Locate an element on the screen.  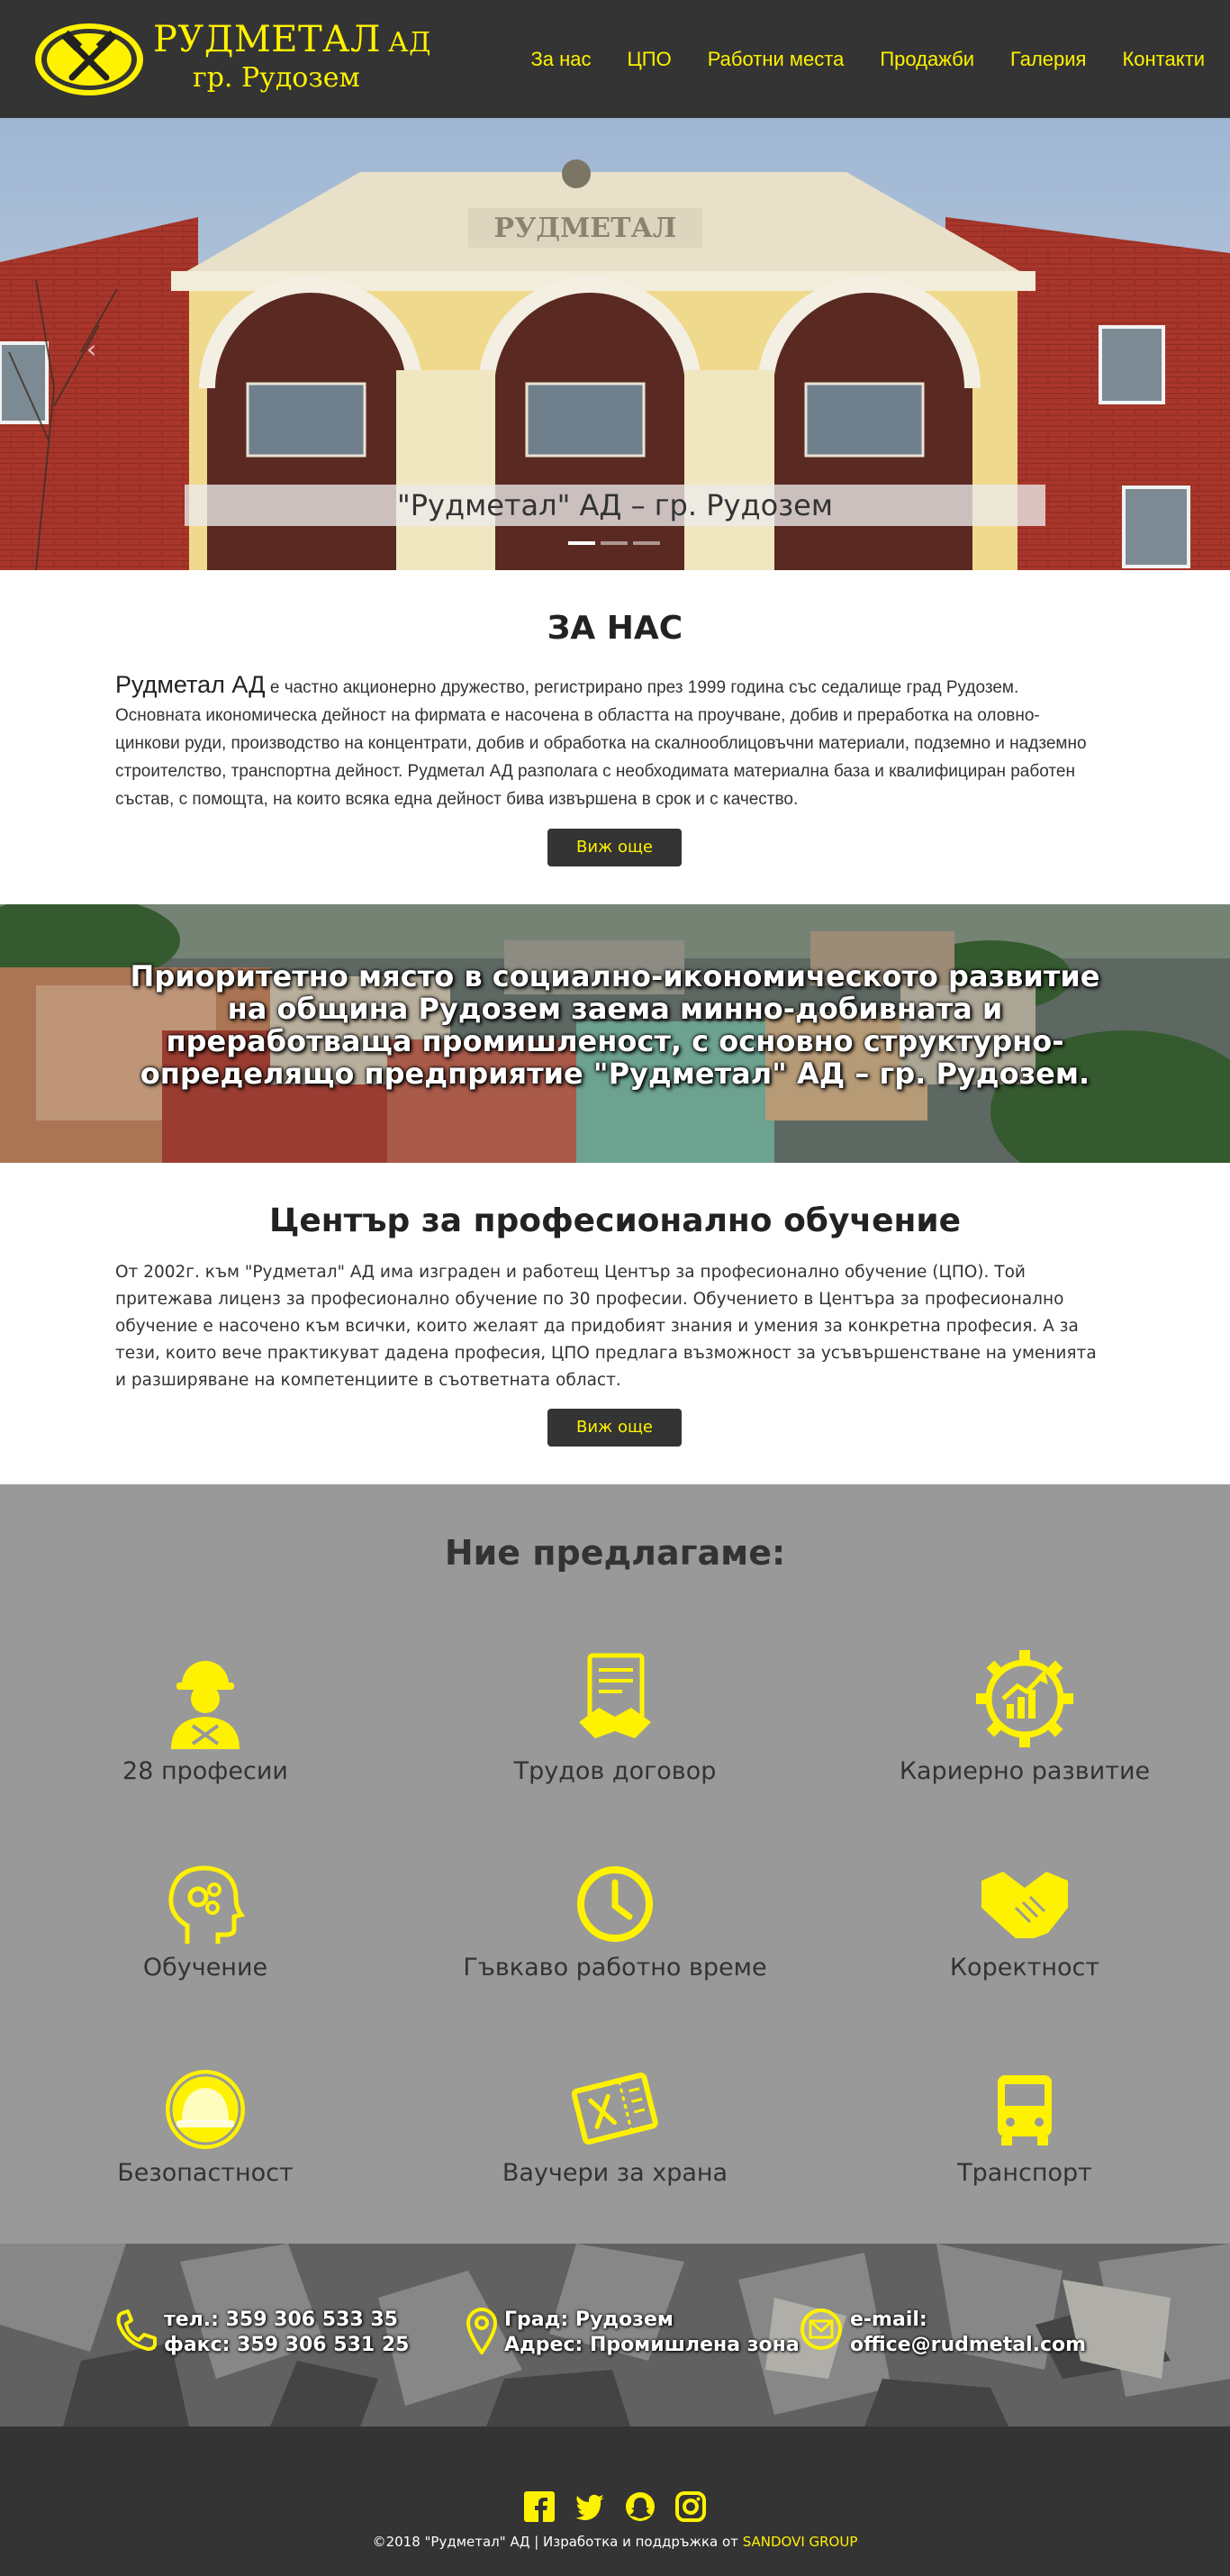
contact-email: office@rudmetal.com is located at coordinates (968, 2346).